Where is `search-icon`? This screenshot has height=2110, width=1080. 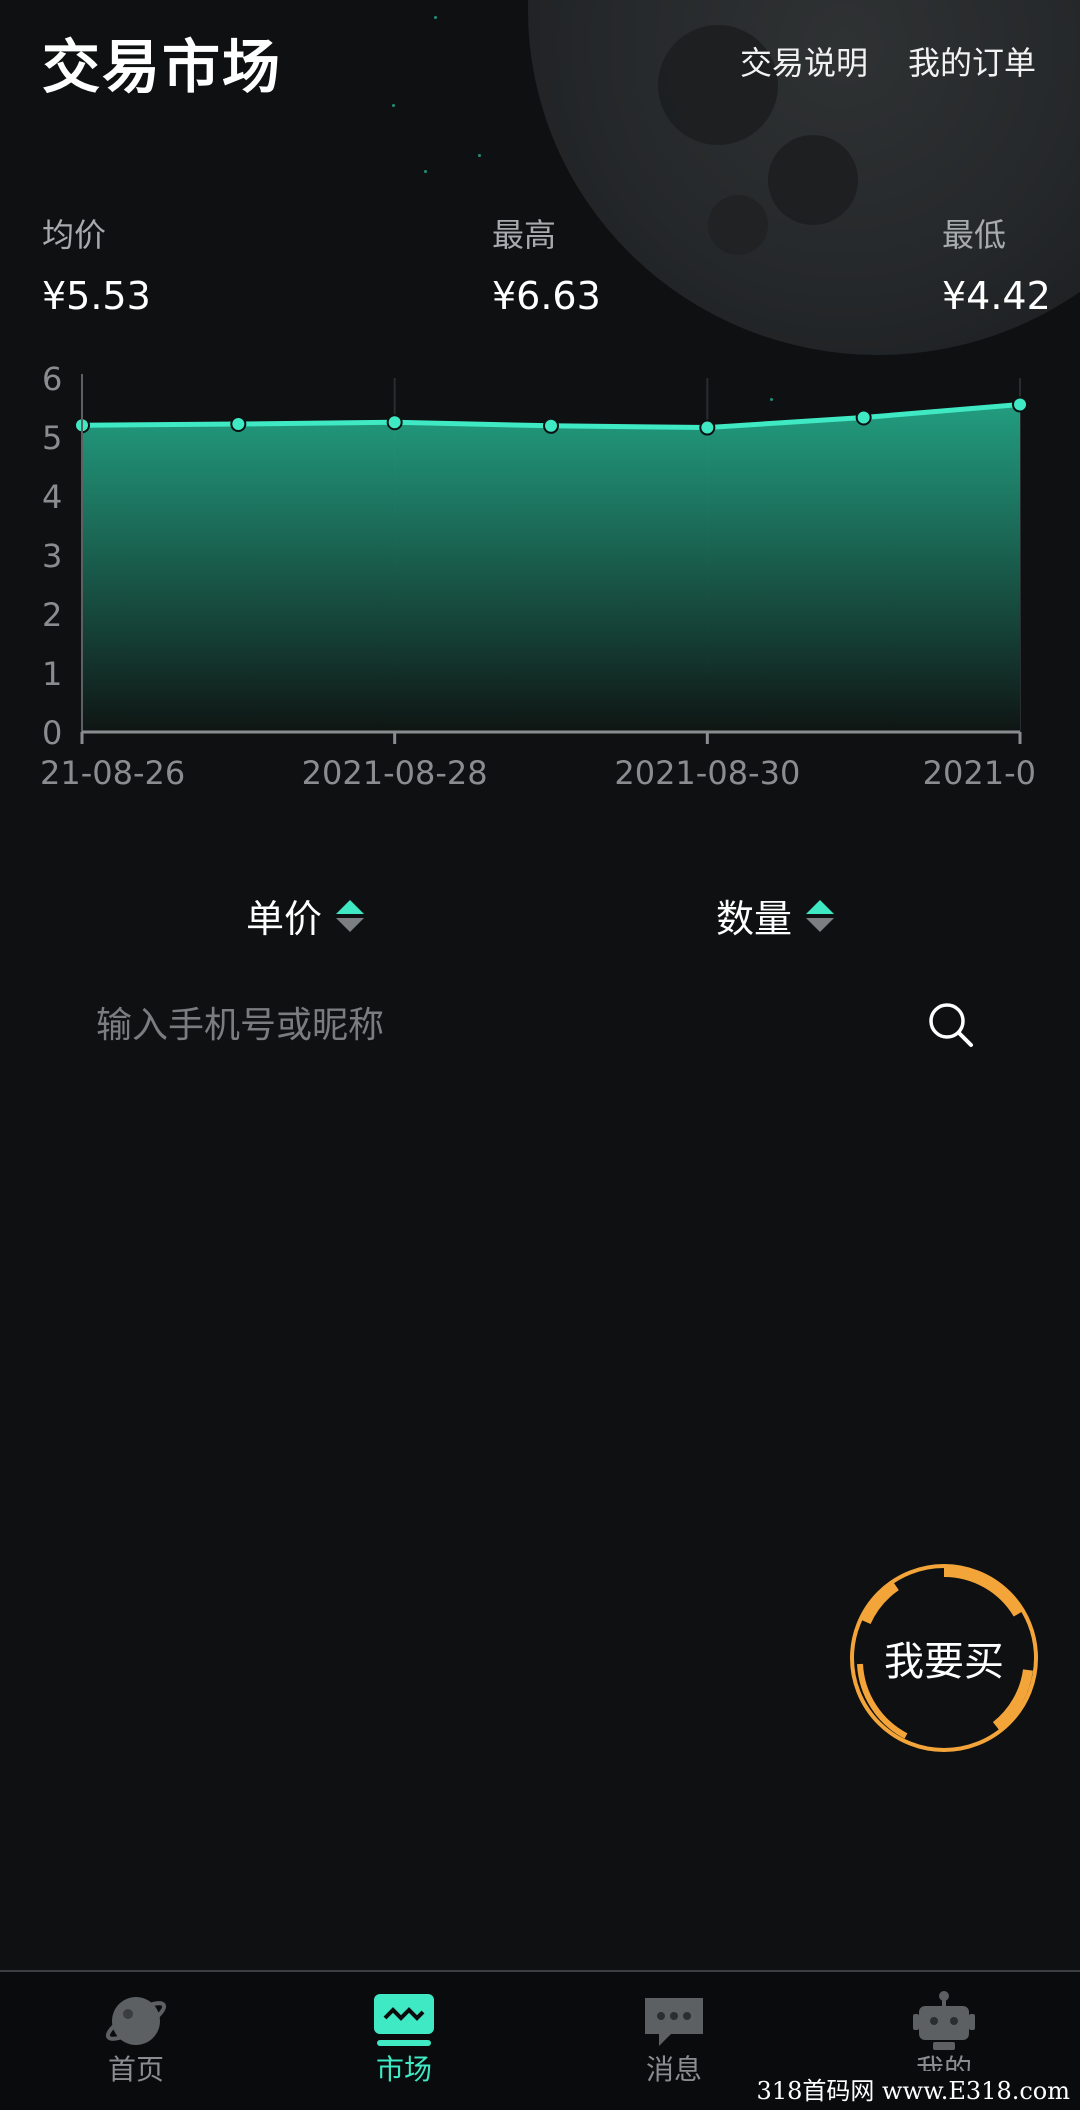 search-icon is located at coordinates (951, 1025).